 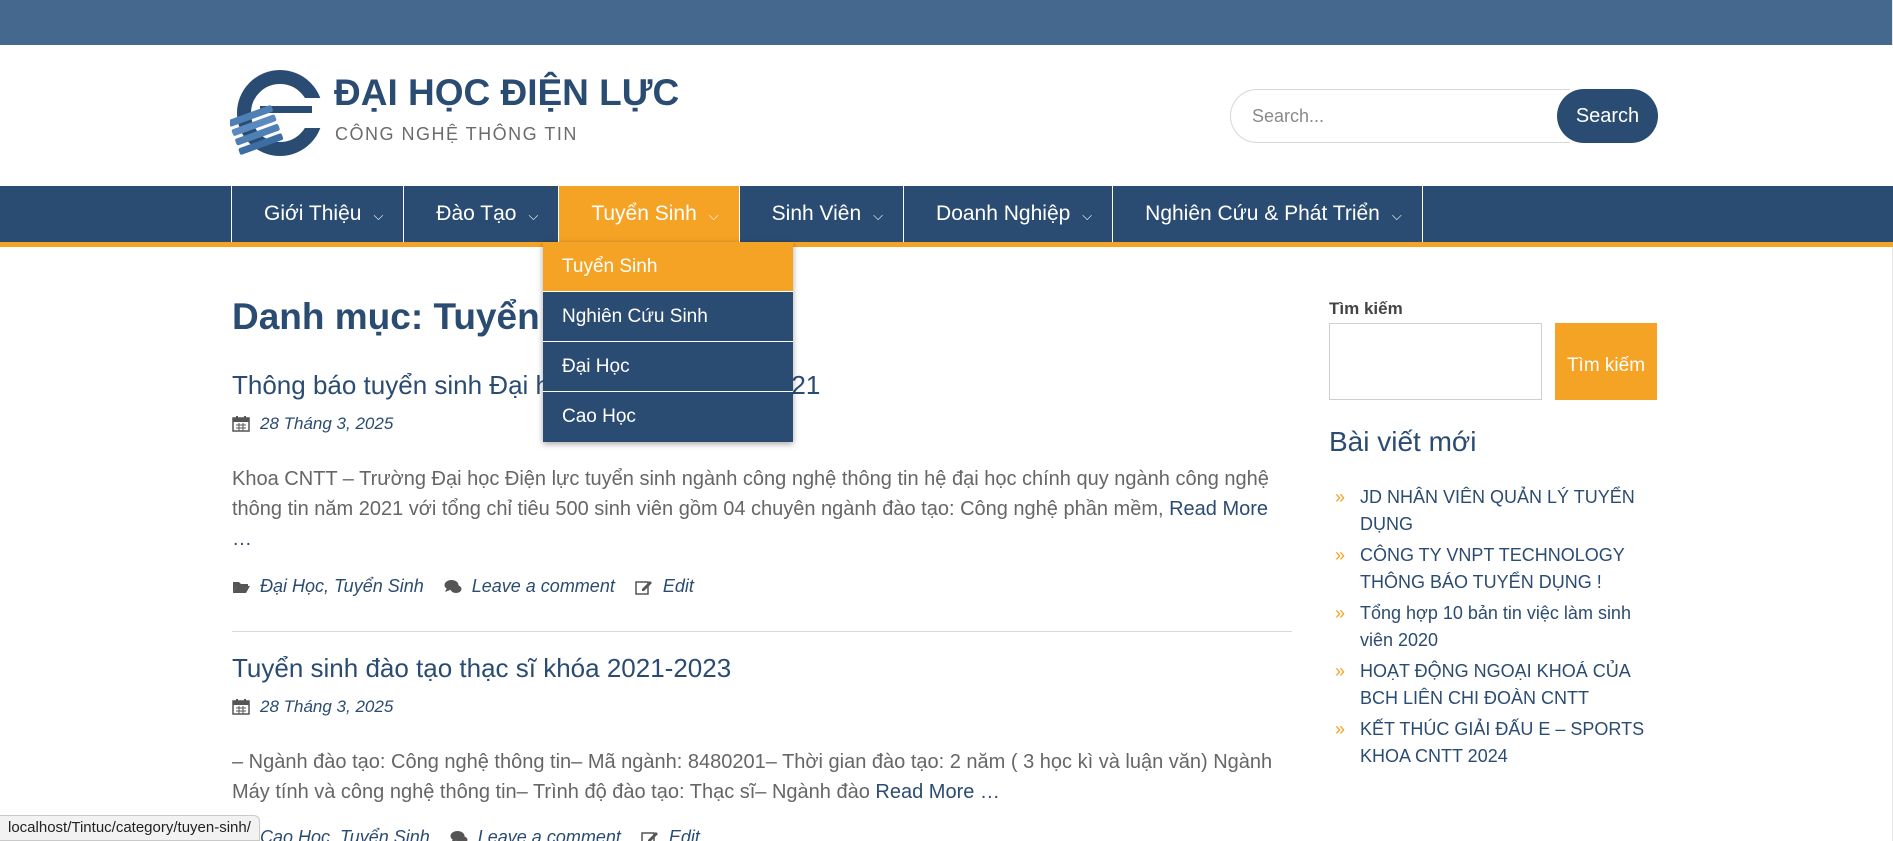 I want to click on nav-item-label: Nghiên Cứu & Phát Triển, so click(x=1262, y=213).